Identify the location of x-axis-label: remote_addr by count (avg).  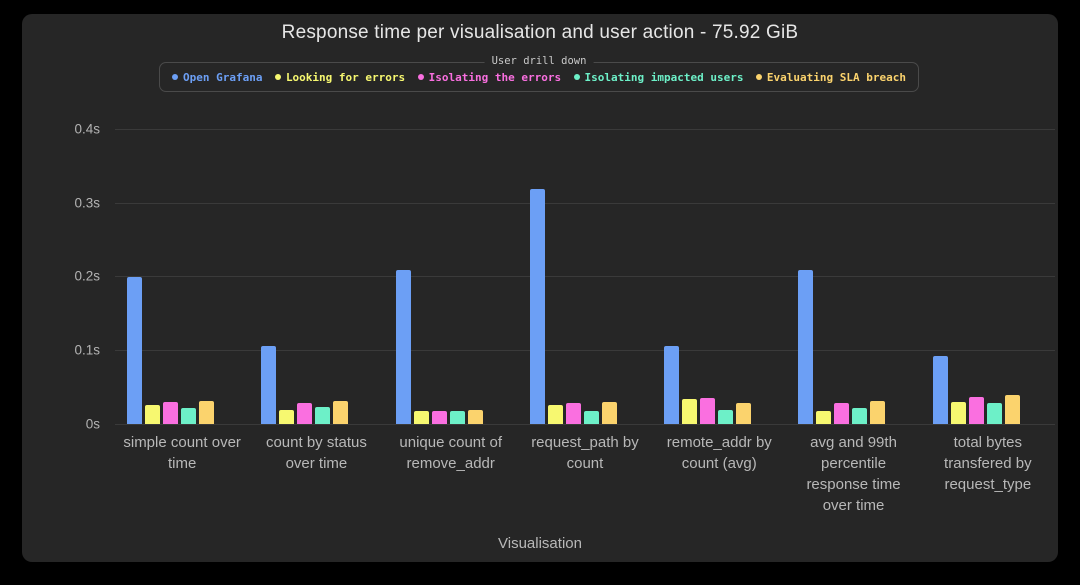
(719, 453).